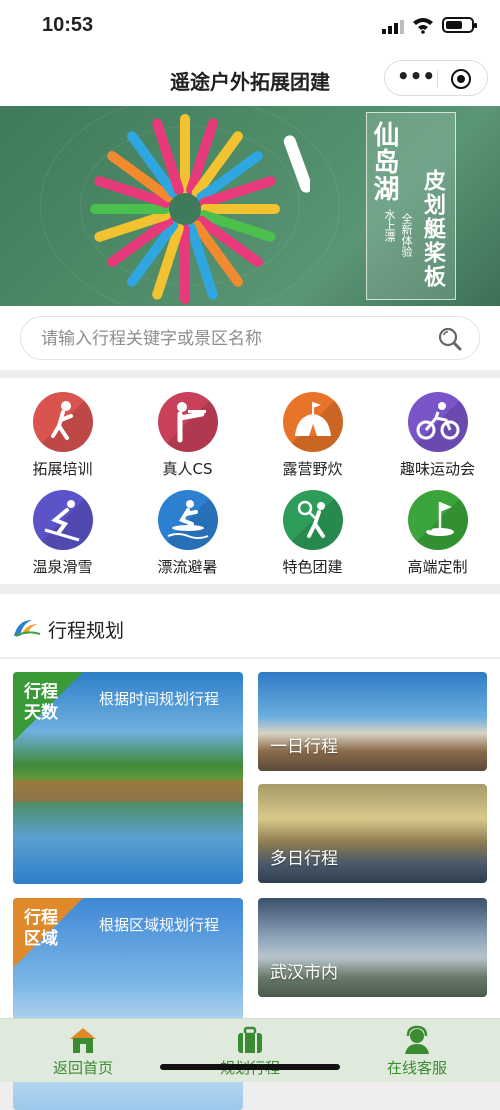  Describe the element at coordinates (417, 1039) in the screenshot. I see `customer-service-icon` at that location.